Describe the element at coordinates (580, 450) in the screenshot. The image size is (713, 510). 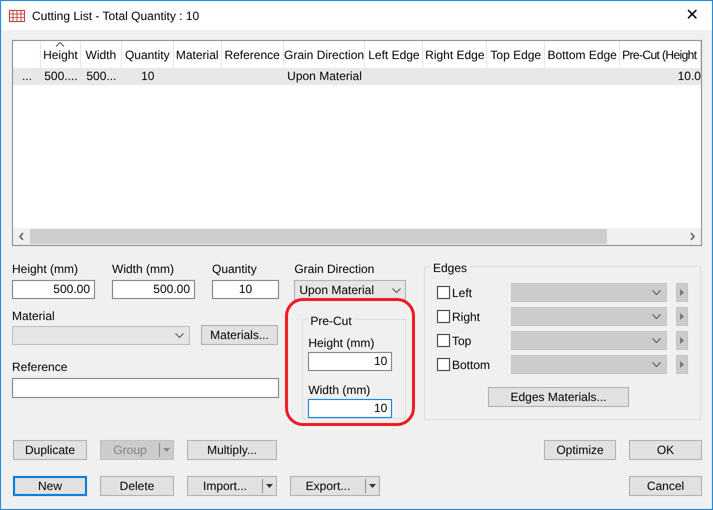
I see `dialog-button: Optimize` at that location.